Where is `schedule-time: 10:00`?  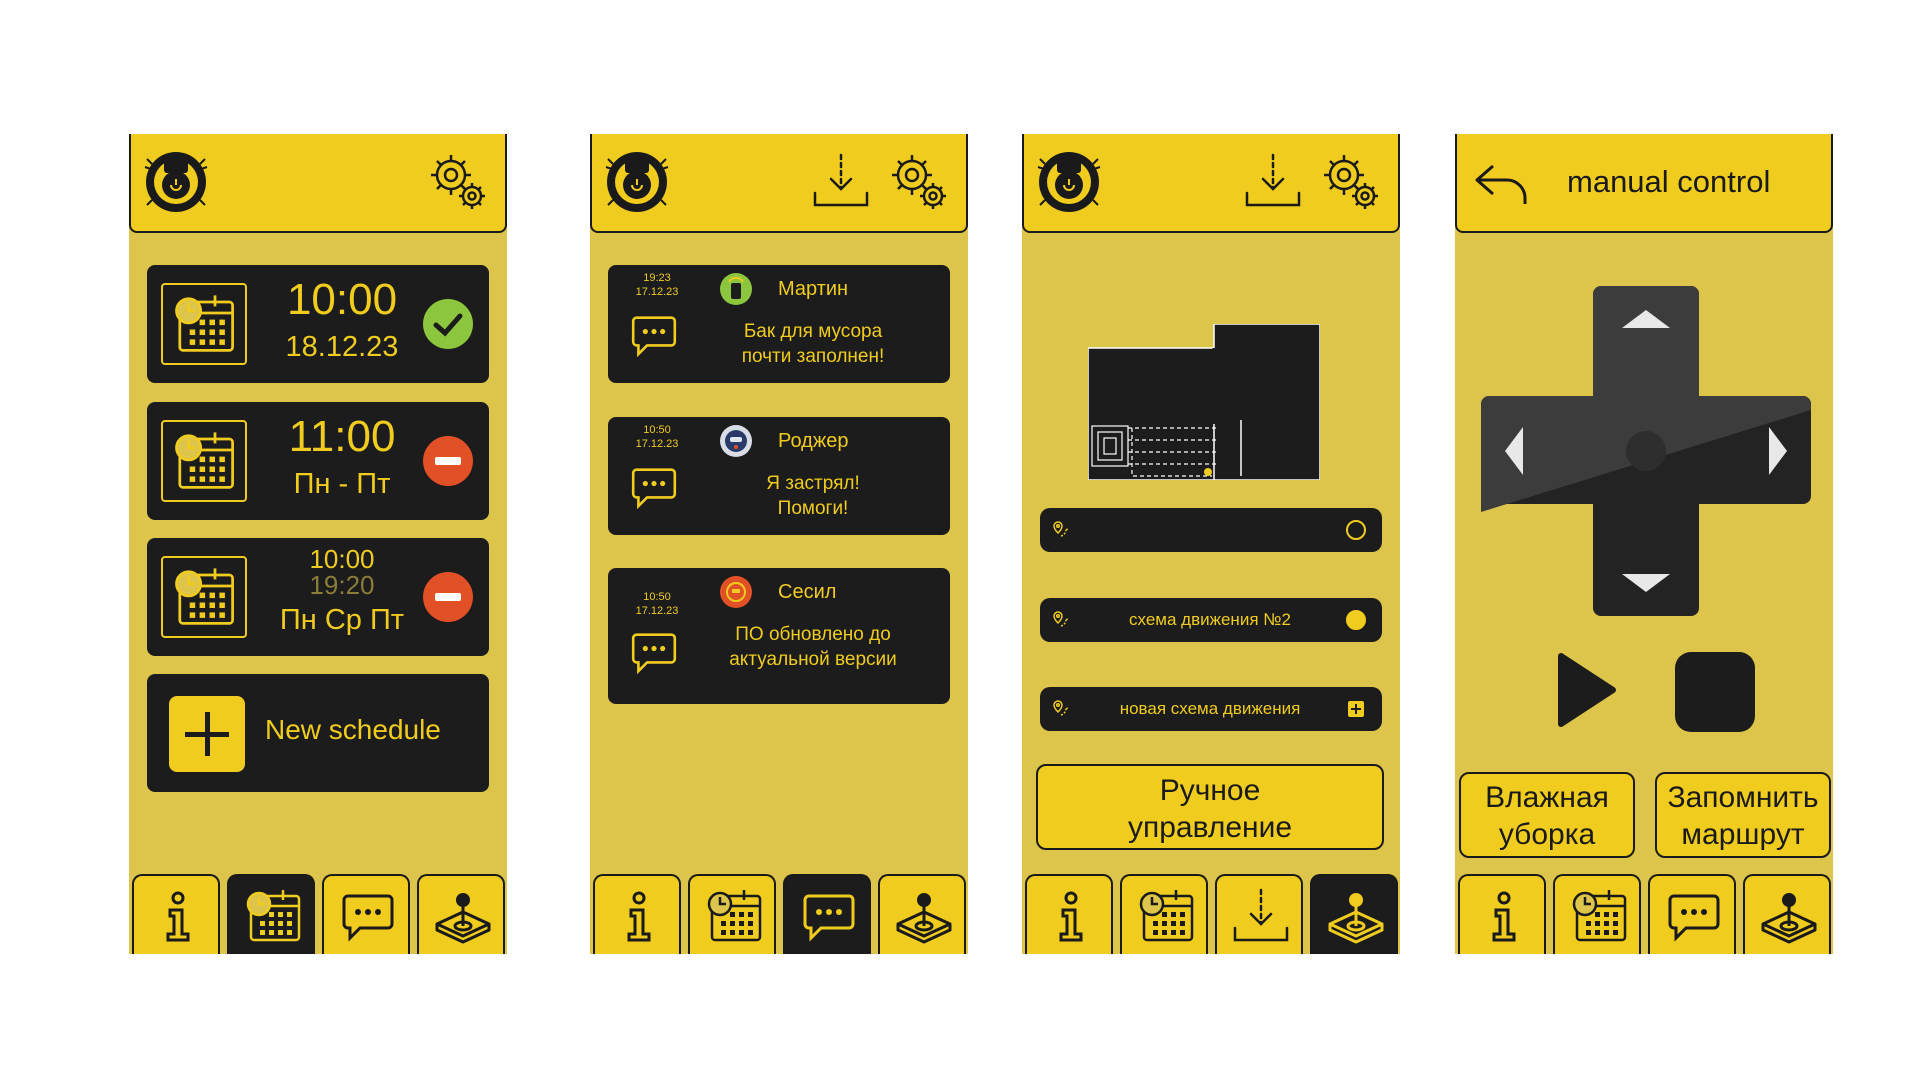
schedule-time: 10:00 is located at coordinates (342, 299).